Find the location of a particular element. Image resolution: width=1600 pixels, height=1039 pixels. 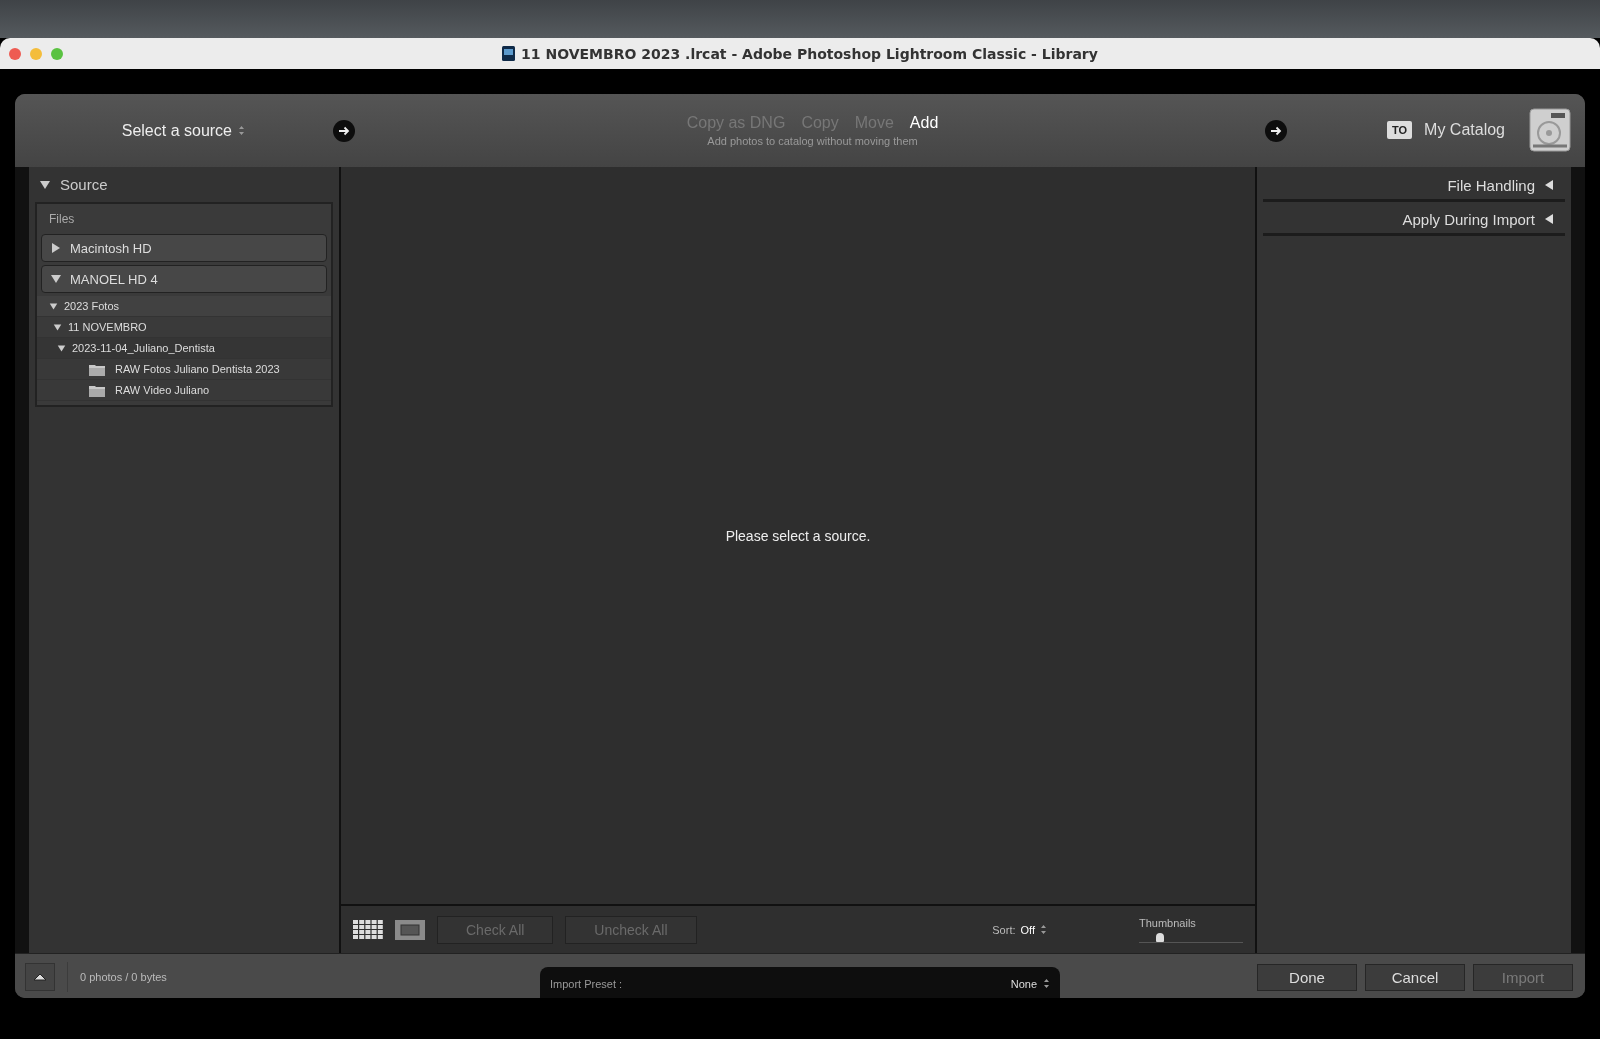

app-icon is located at coordinates (509, 53).